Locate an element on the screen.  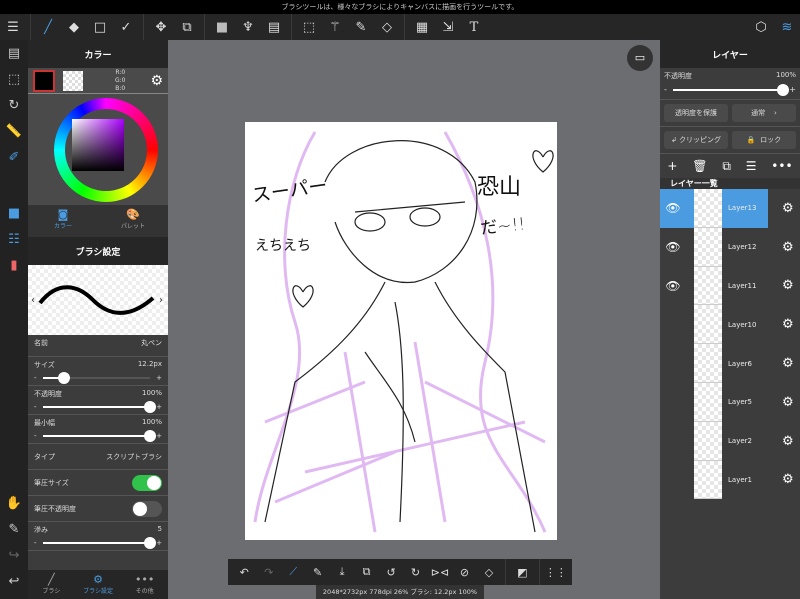
delete-layer-icon: 🗑 is located at coordinates (699, 166).